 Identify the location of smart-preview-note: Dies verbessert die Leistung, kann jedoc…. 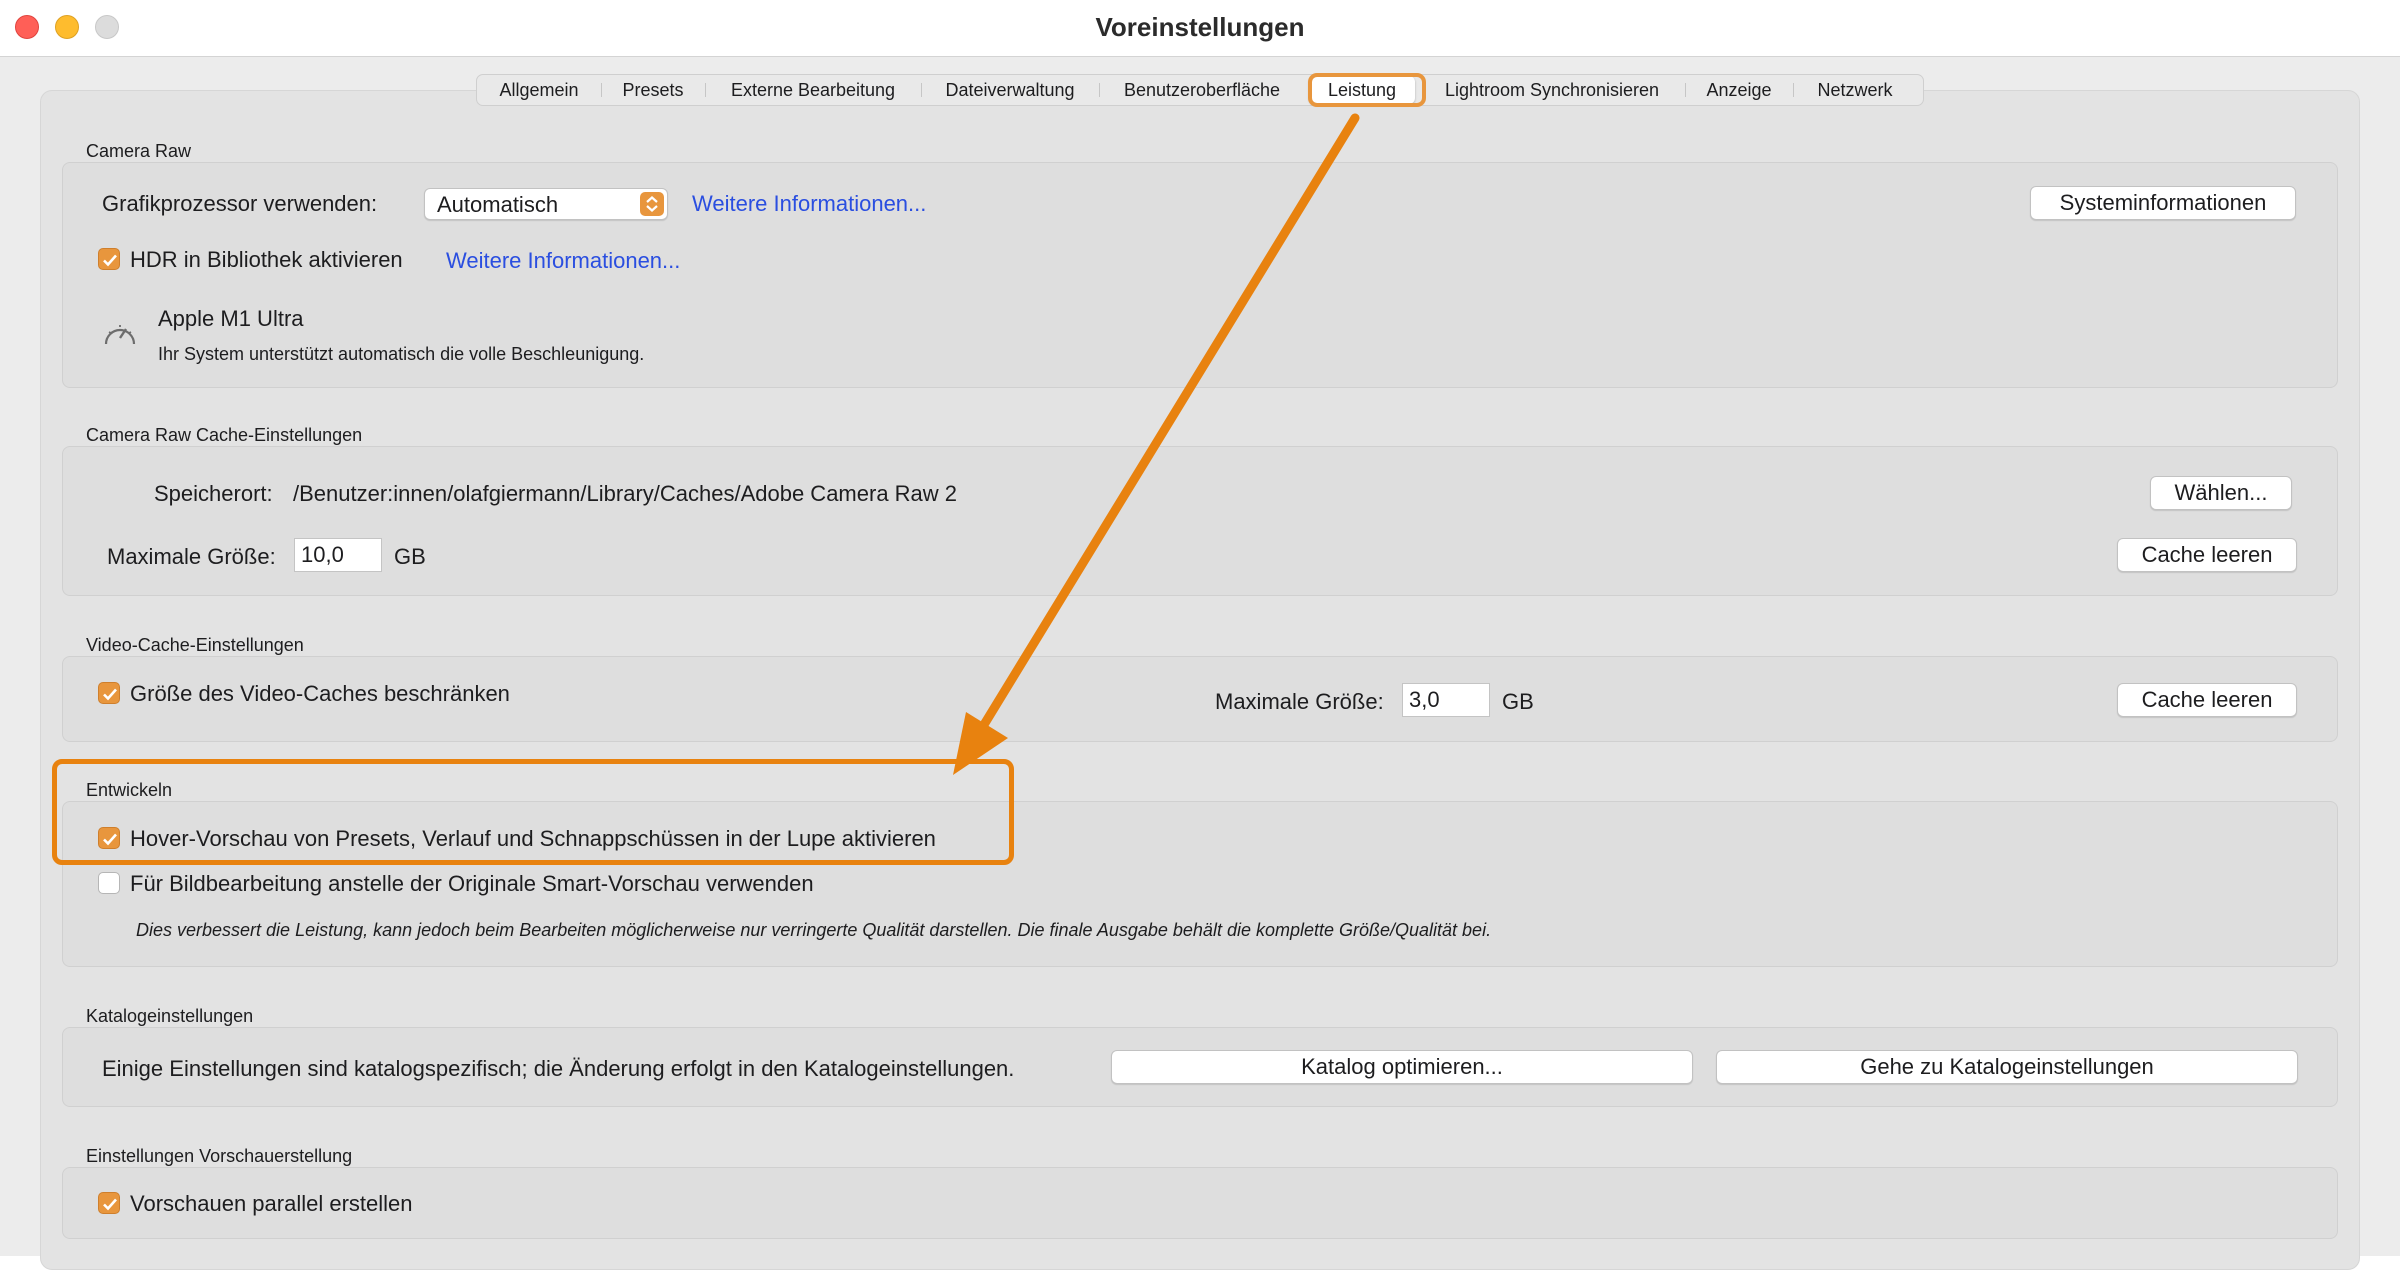
(814, 930).